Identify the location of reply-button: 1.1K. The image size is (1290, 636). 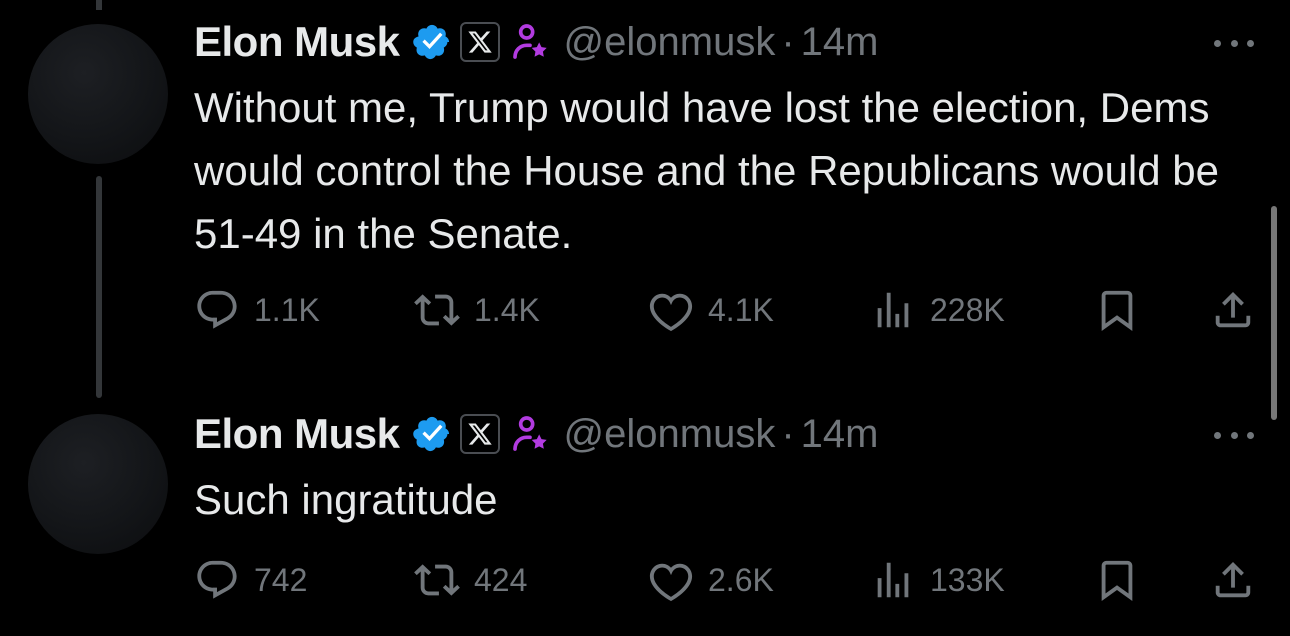
(257, 310).